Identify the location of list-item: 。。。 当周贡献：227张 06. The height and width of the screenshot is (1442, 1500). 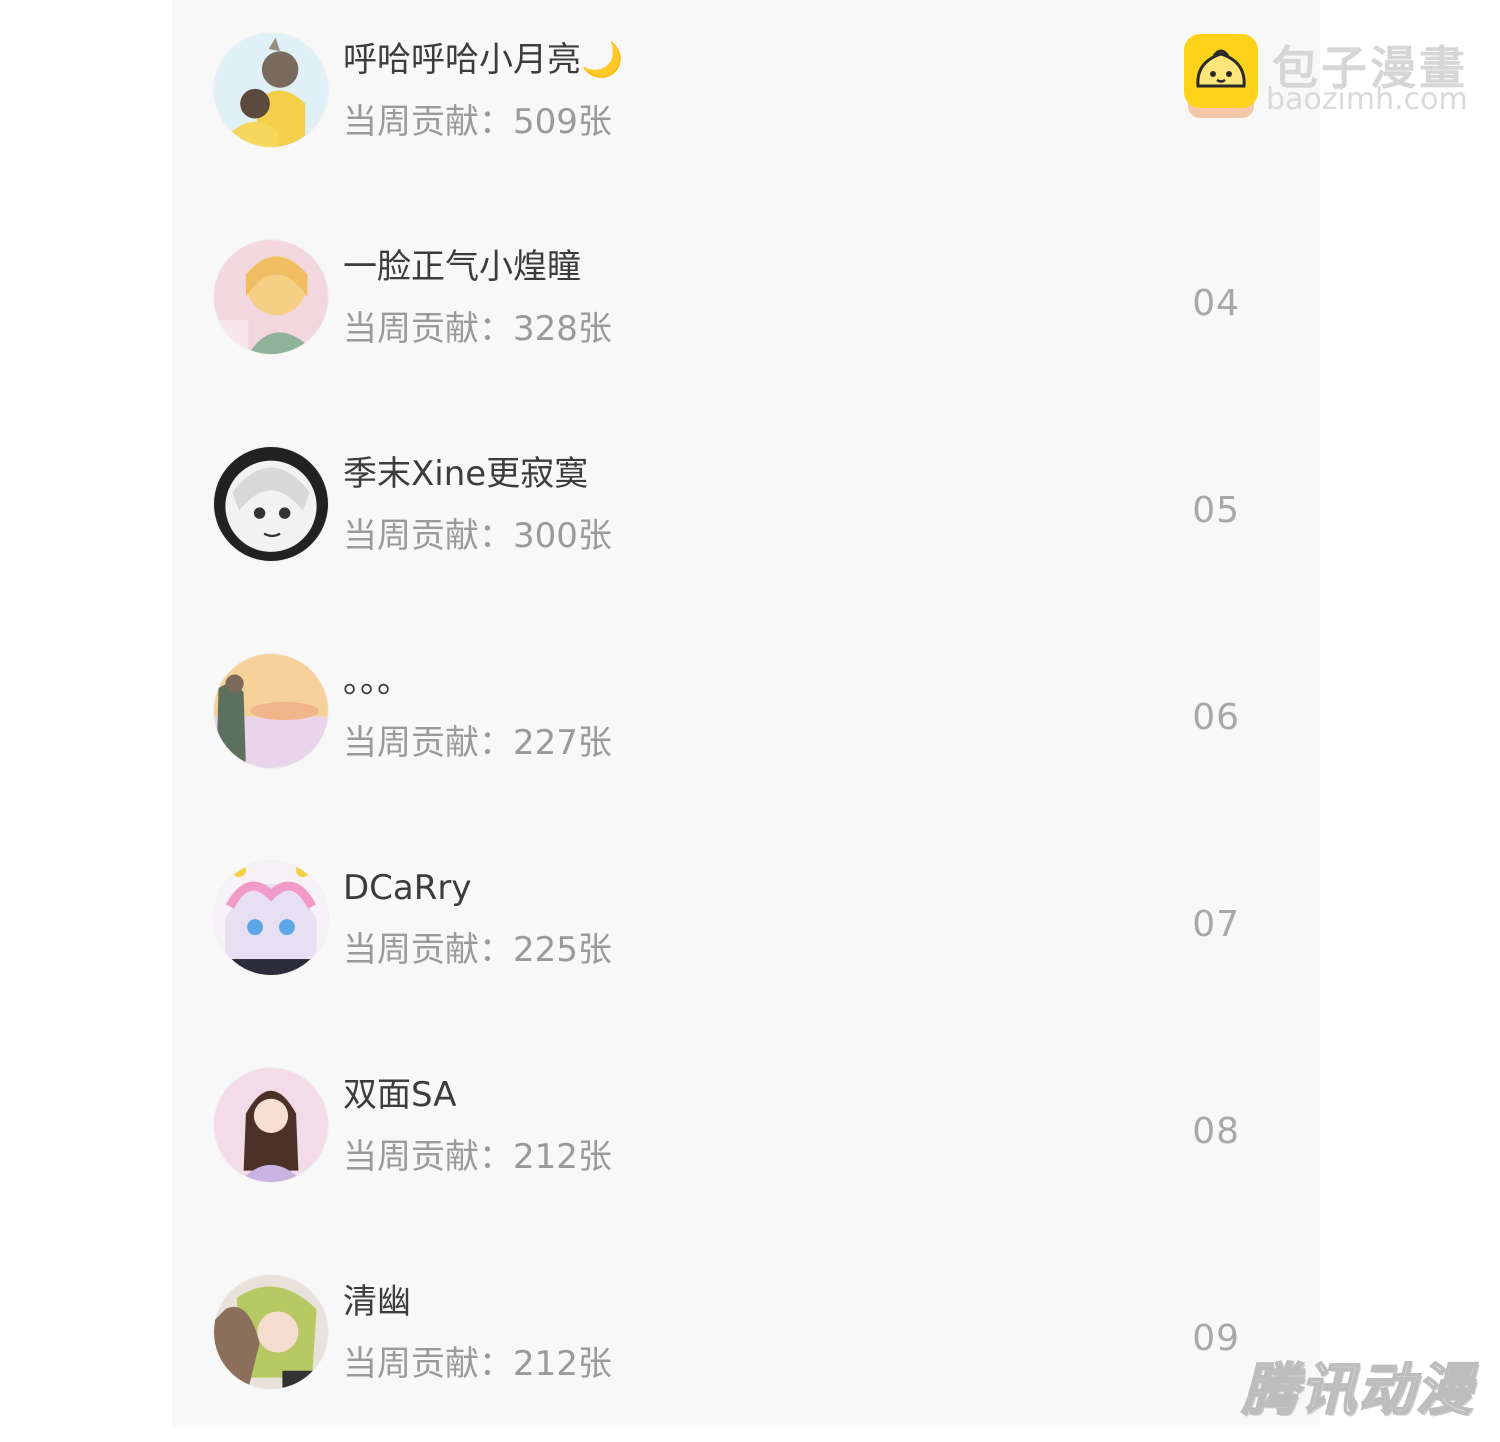
(746, 721).